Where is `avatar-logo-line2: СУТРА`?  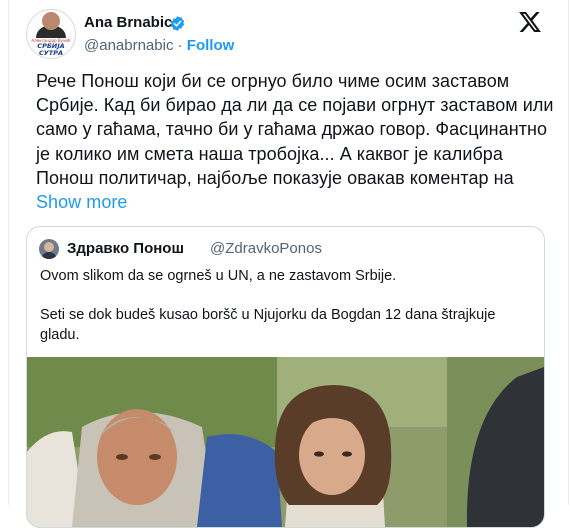 avatar-logo-line2: СУТРА is located at coordinates (50, 52).